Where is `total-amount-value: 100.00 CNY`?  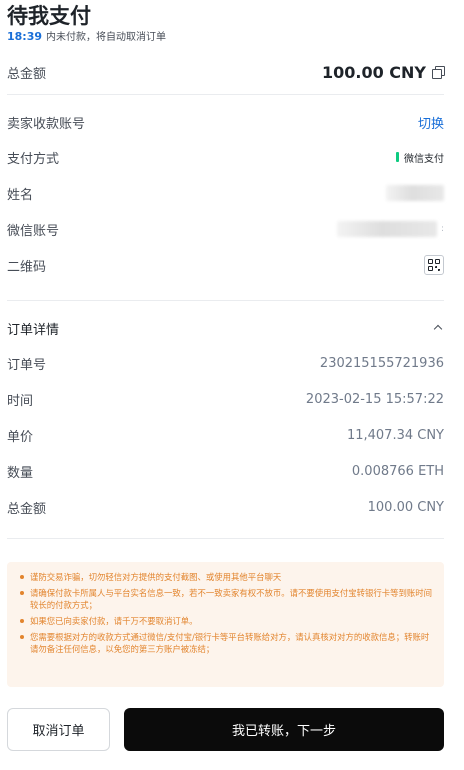 total-amount-value: 100.00 CNY is located at coordinates (373, 72).